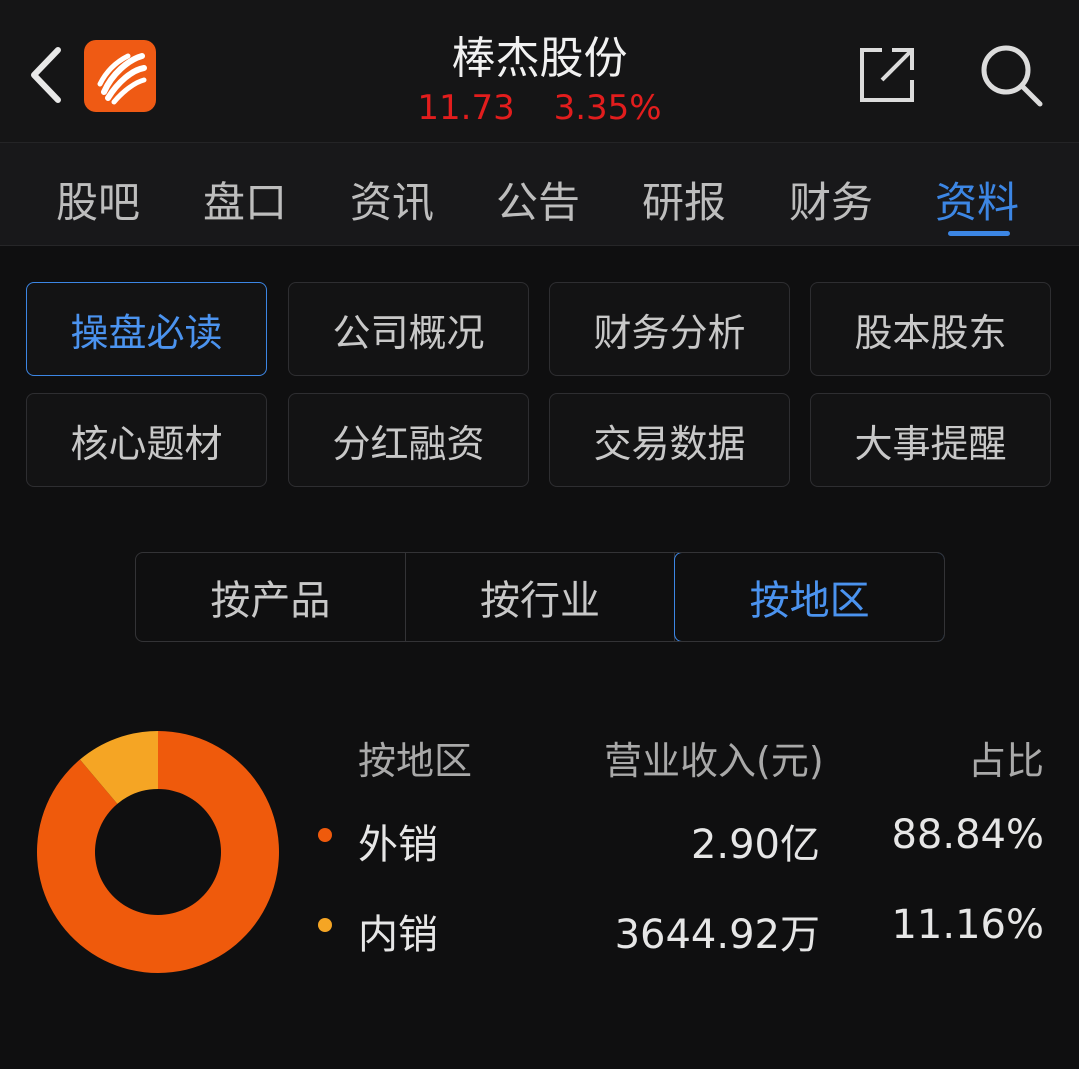 Image resolution: width=1079 pixels, height=1069 pixels. Describe the element at coordinates (392, 199) in the screenshot. I see `tab-news: 资讯` at that location.